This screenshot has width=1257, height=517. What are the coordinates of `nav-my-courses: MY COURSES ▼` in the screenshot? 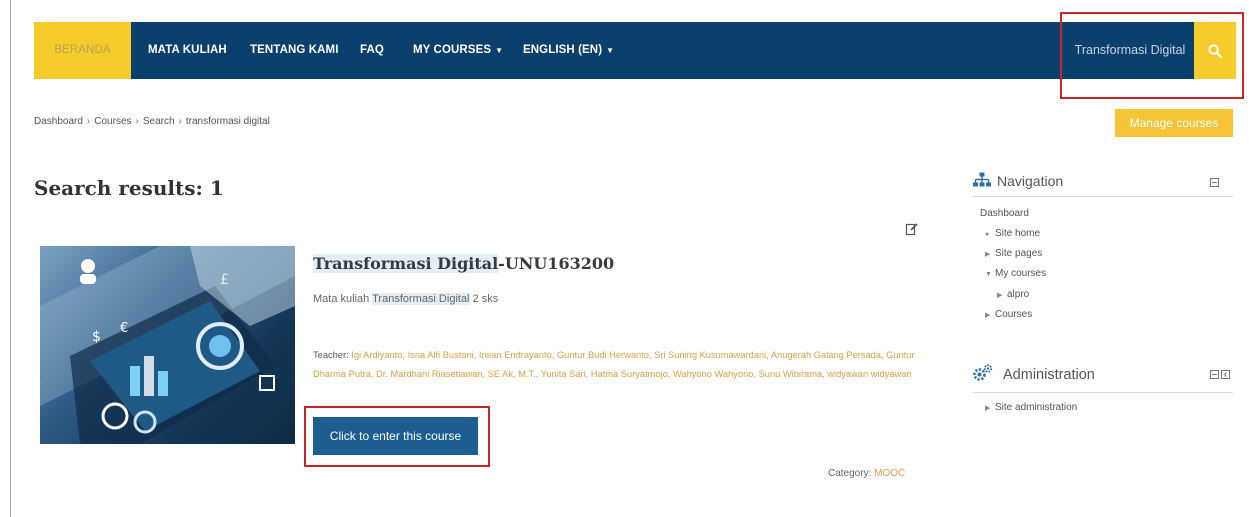 It's located at (458, 50).